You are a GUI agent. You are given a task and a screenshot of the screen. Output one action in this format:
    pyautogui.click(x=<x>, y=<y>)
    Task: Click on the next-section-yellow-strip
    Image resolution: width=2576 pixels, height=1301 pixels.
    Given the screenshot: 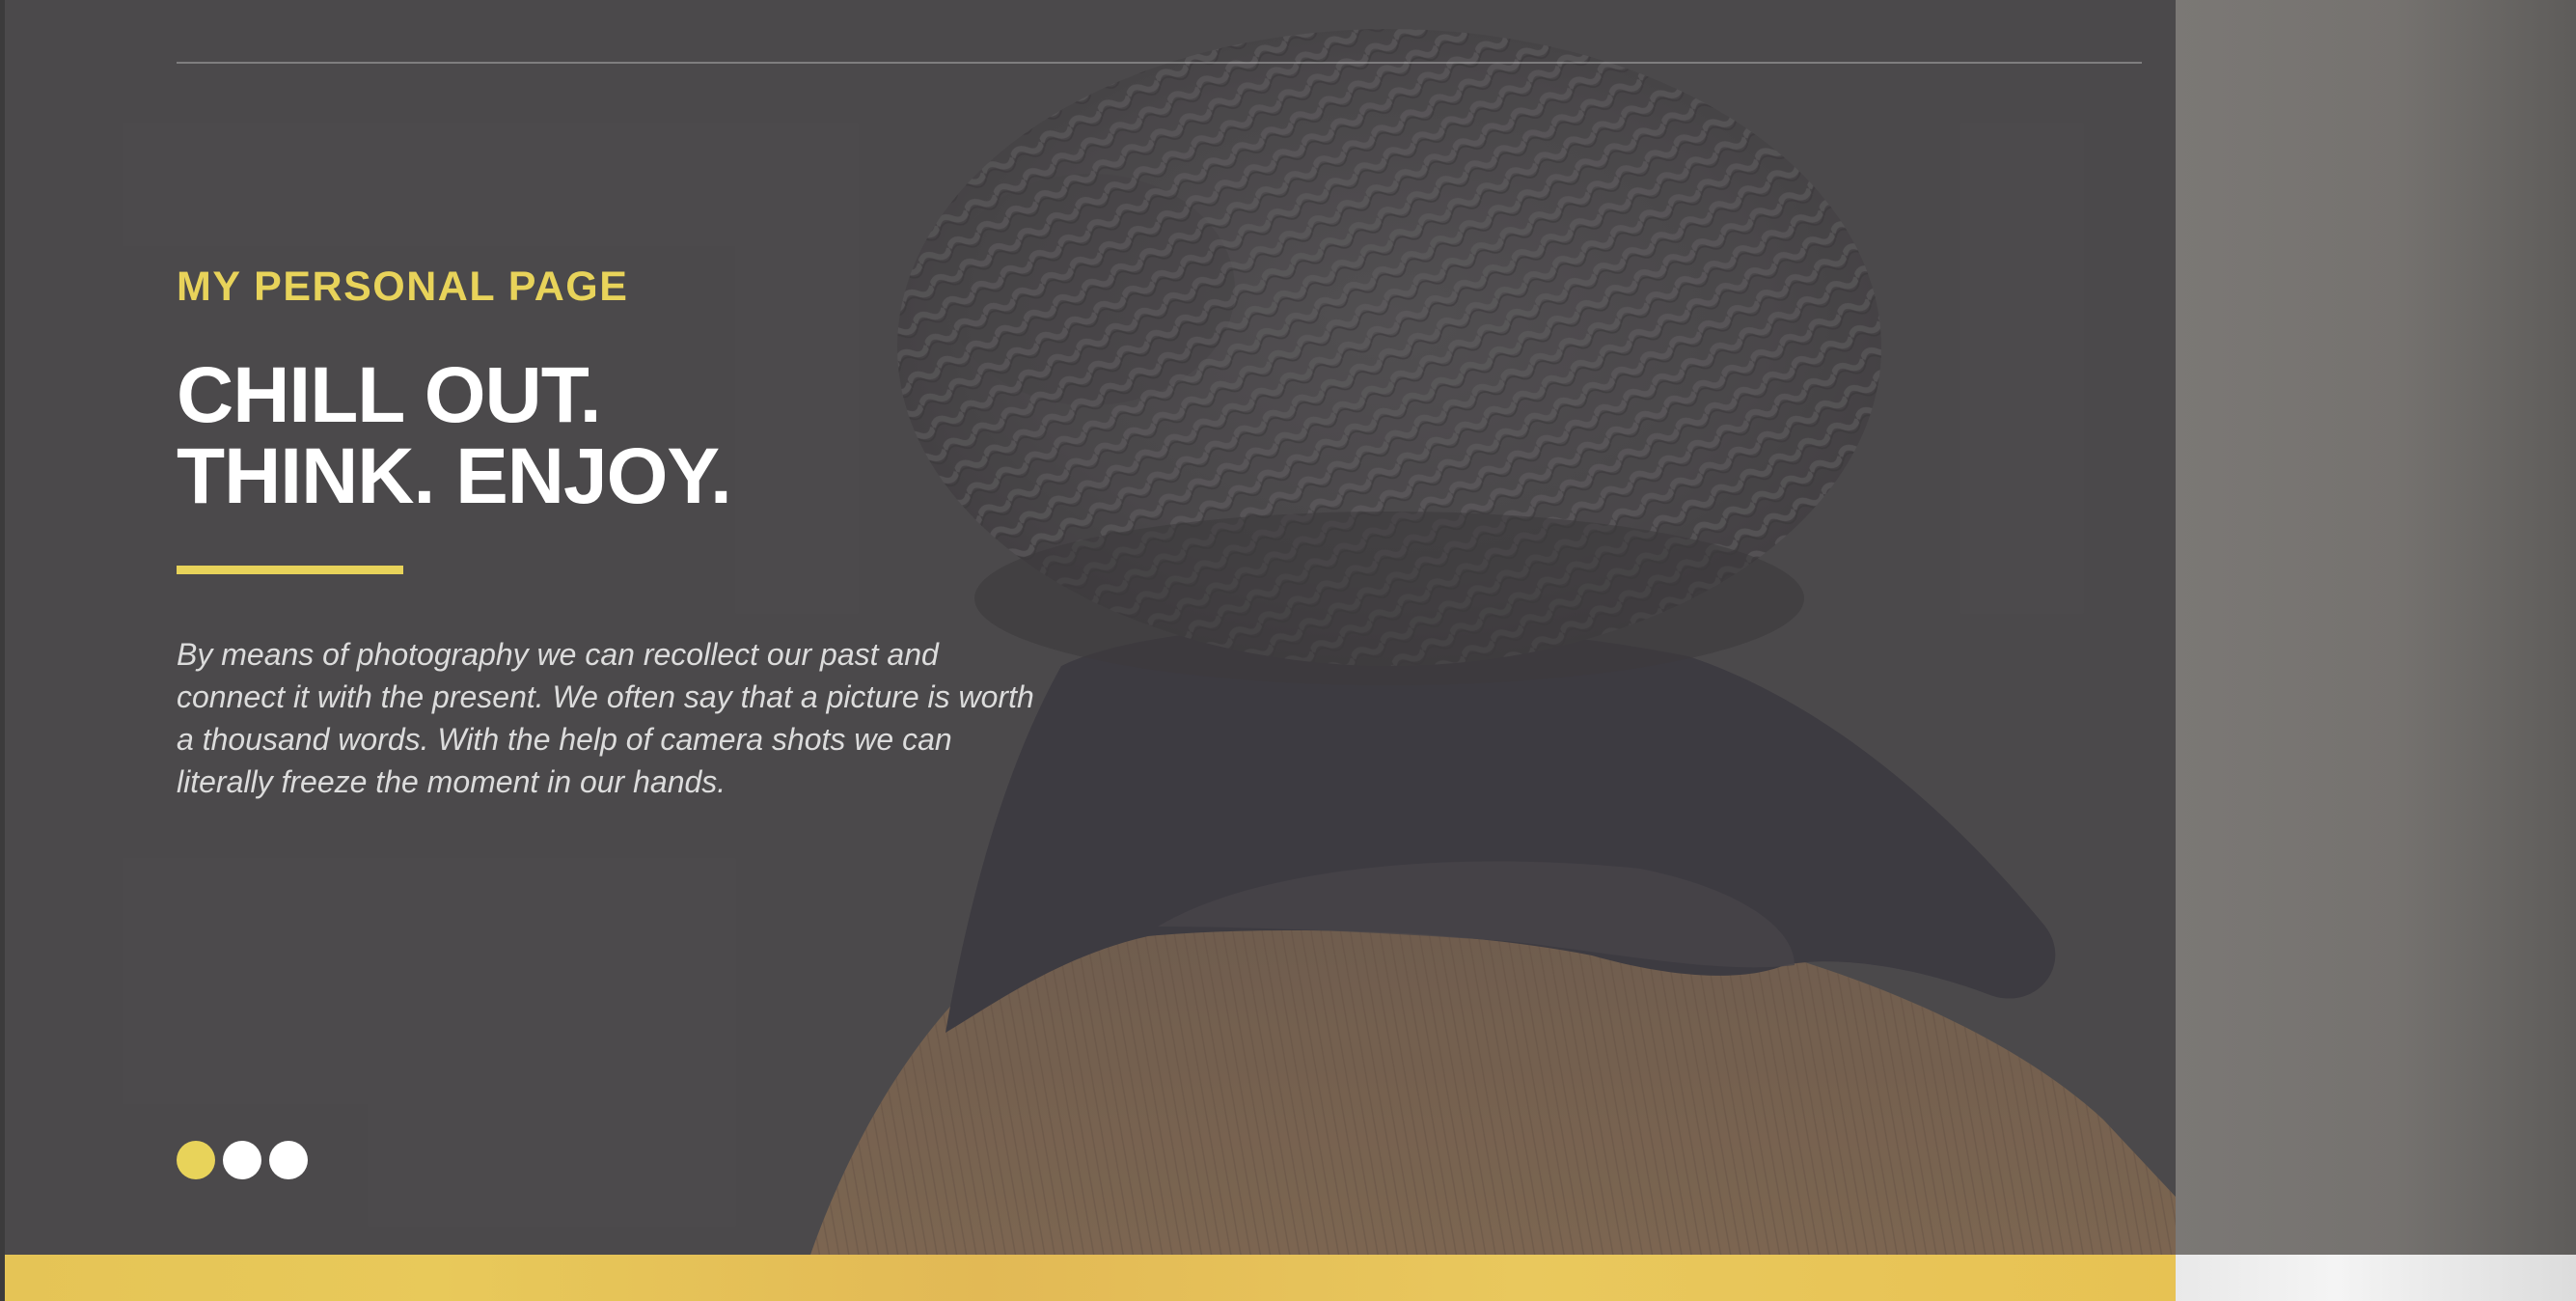 What is the action you would take?
    pyautogui.click(x=1090, y=1278)
    